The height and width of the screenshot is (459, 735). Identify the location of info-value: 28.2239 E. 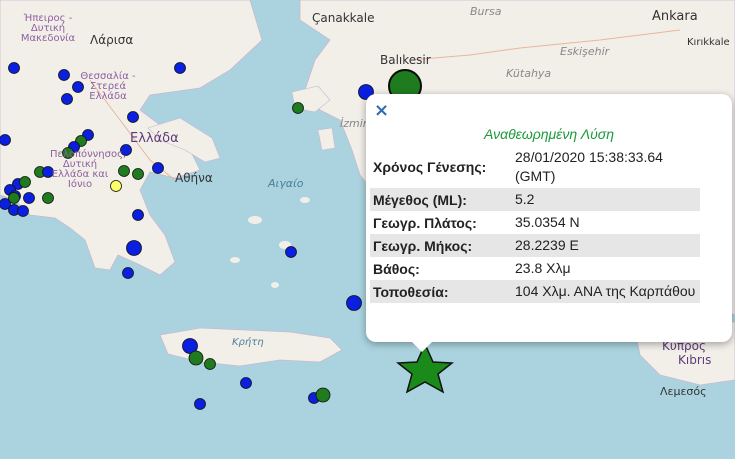
(606, 245).